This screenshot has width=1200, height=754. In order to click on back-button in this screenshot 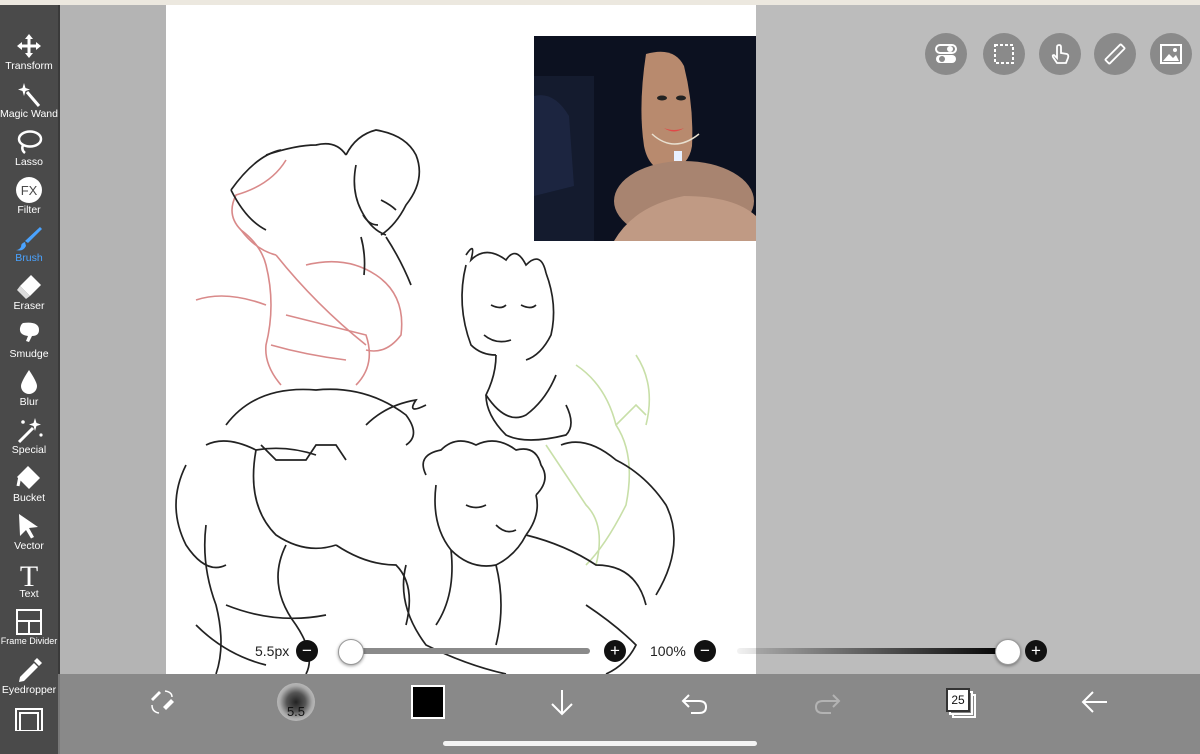, I will do `click(1094, 702)`.